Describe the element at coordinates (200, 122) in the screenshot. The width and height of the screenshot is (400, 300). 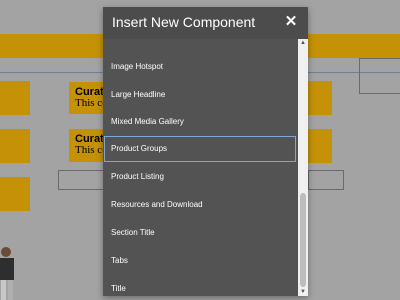
I see `component-item-mixed-media-gallery: Mixed Media Gallery` at that location.